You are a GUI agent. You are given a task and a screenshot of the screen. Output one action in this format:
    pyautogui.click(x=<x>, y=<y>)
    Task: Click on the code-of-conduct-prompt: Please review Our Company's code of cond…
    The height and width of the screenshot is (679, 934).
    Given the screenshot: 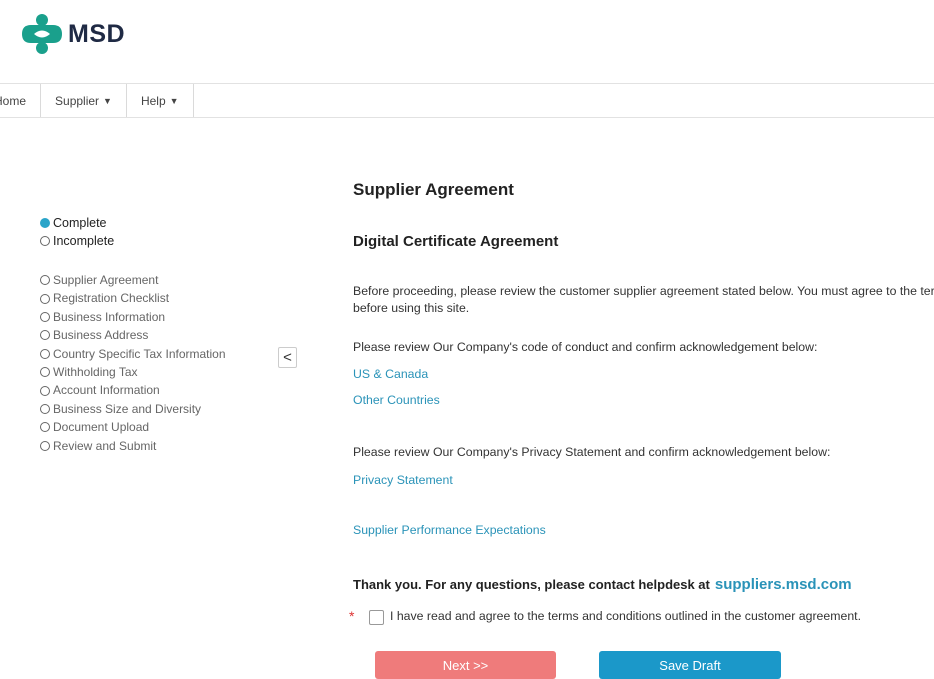 What is the action you would take?
    pyautogui.click(x=585, y=347)
    